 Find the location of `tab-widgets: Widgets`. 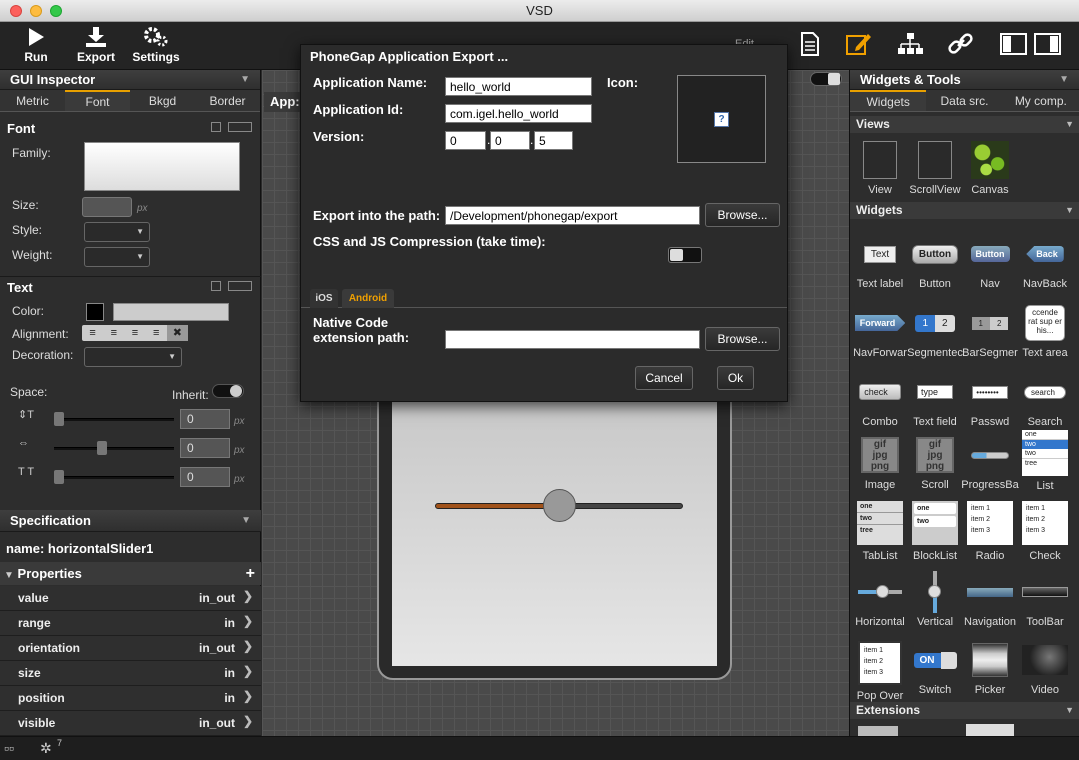

tab-widgets: Widgets is located at coordinates (888, 100).